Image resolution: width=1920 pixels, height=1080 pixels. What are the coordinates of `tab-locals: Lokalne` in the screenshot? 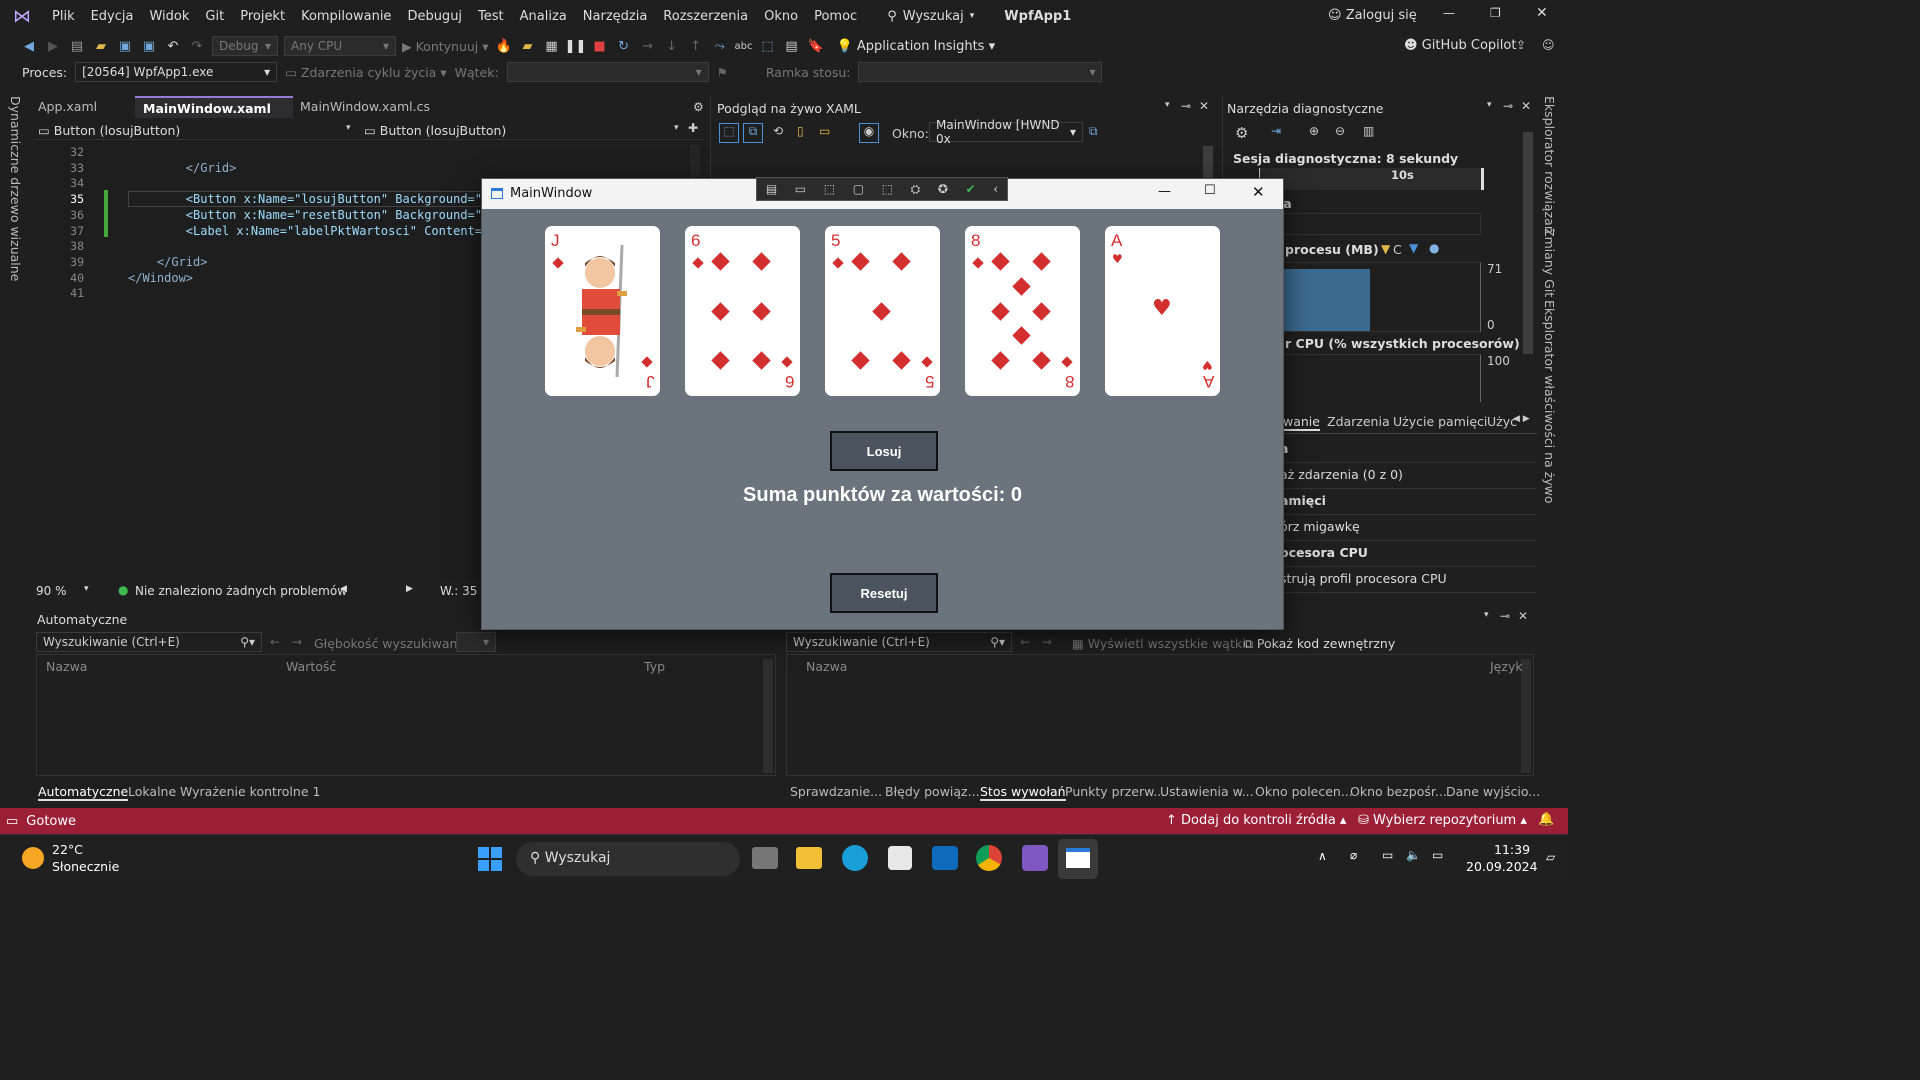 It's located at (152, 791).